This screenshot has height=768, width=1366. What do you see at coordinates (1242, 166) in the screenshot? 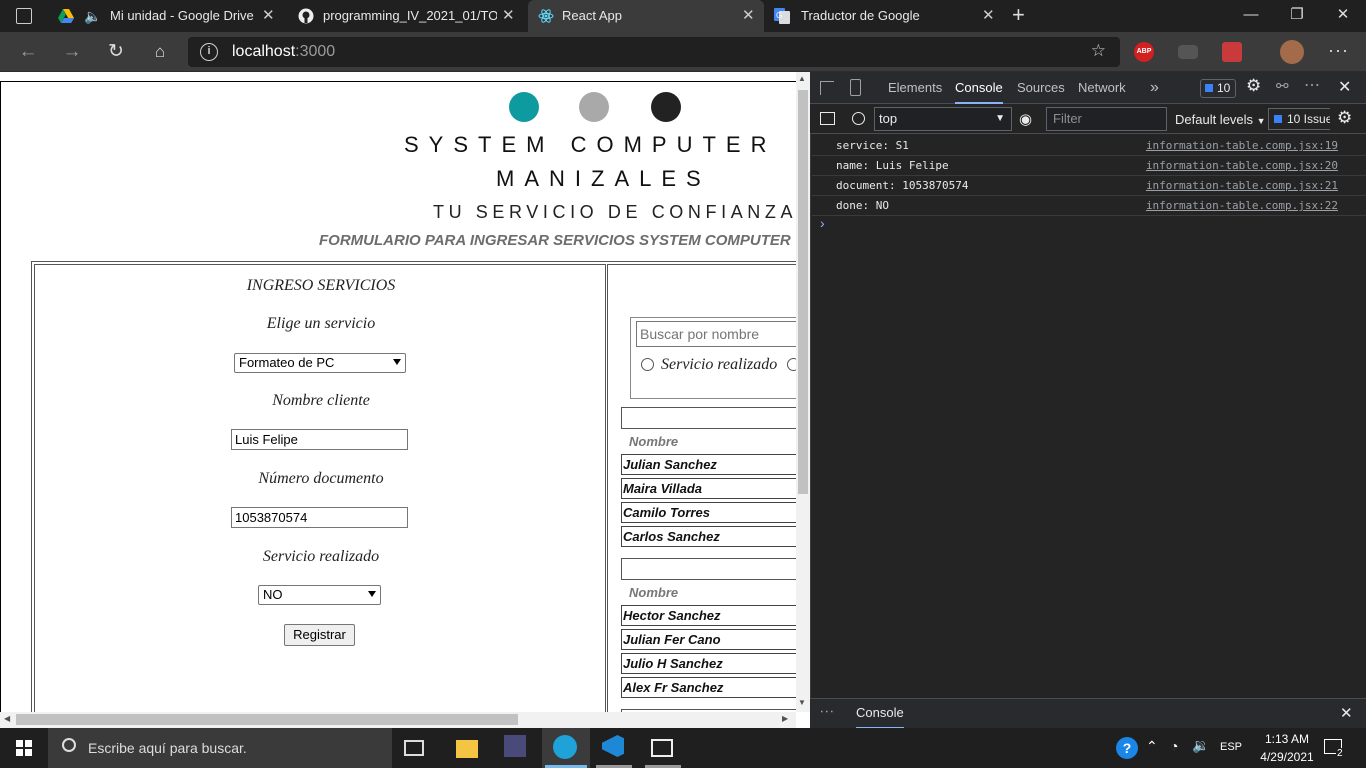
I see `console-source-link: information-table.comp.jsx:20` at bounding box center [1242, 166].